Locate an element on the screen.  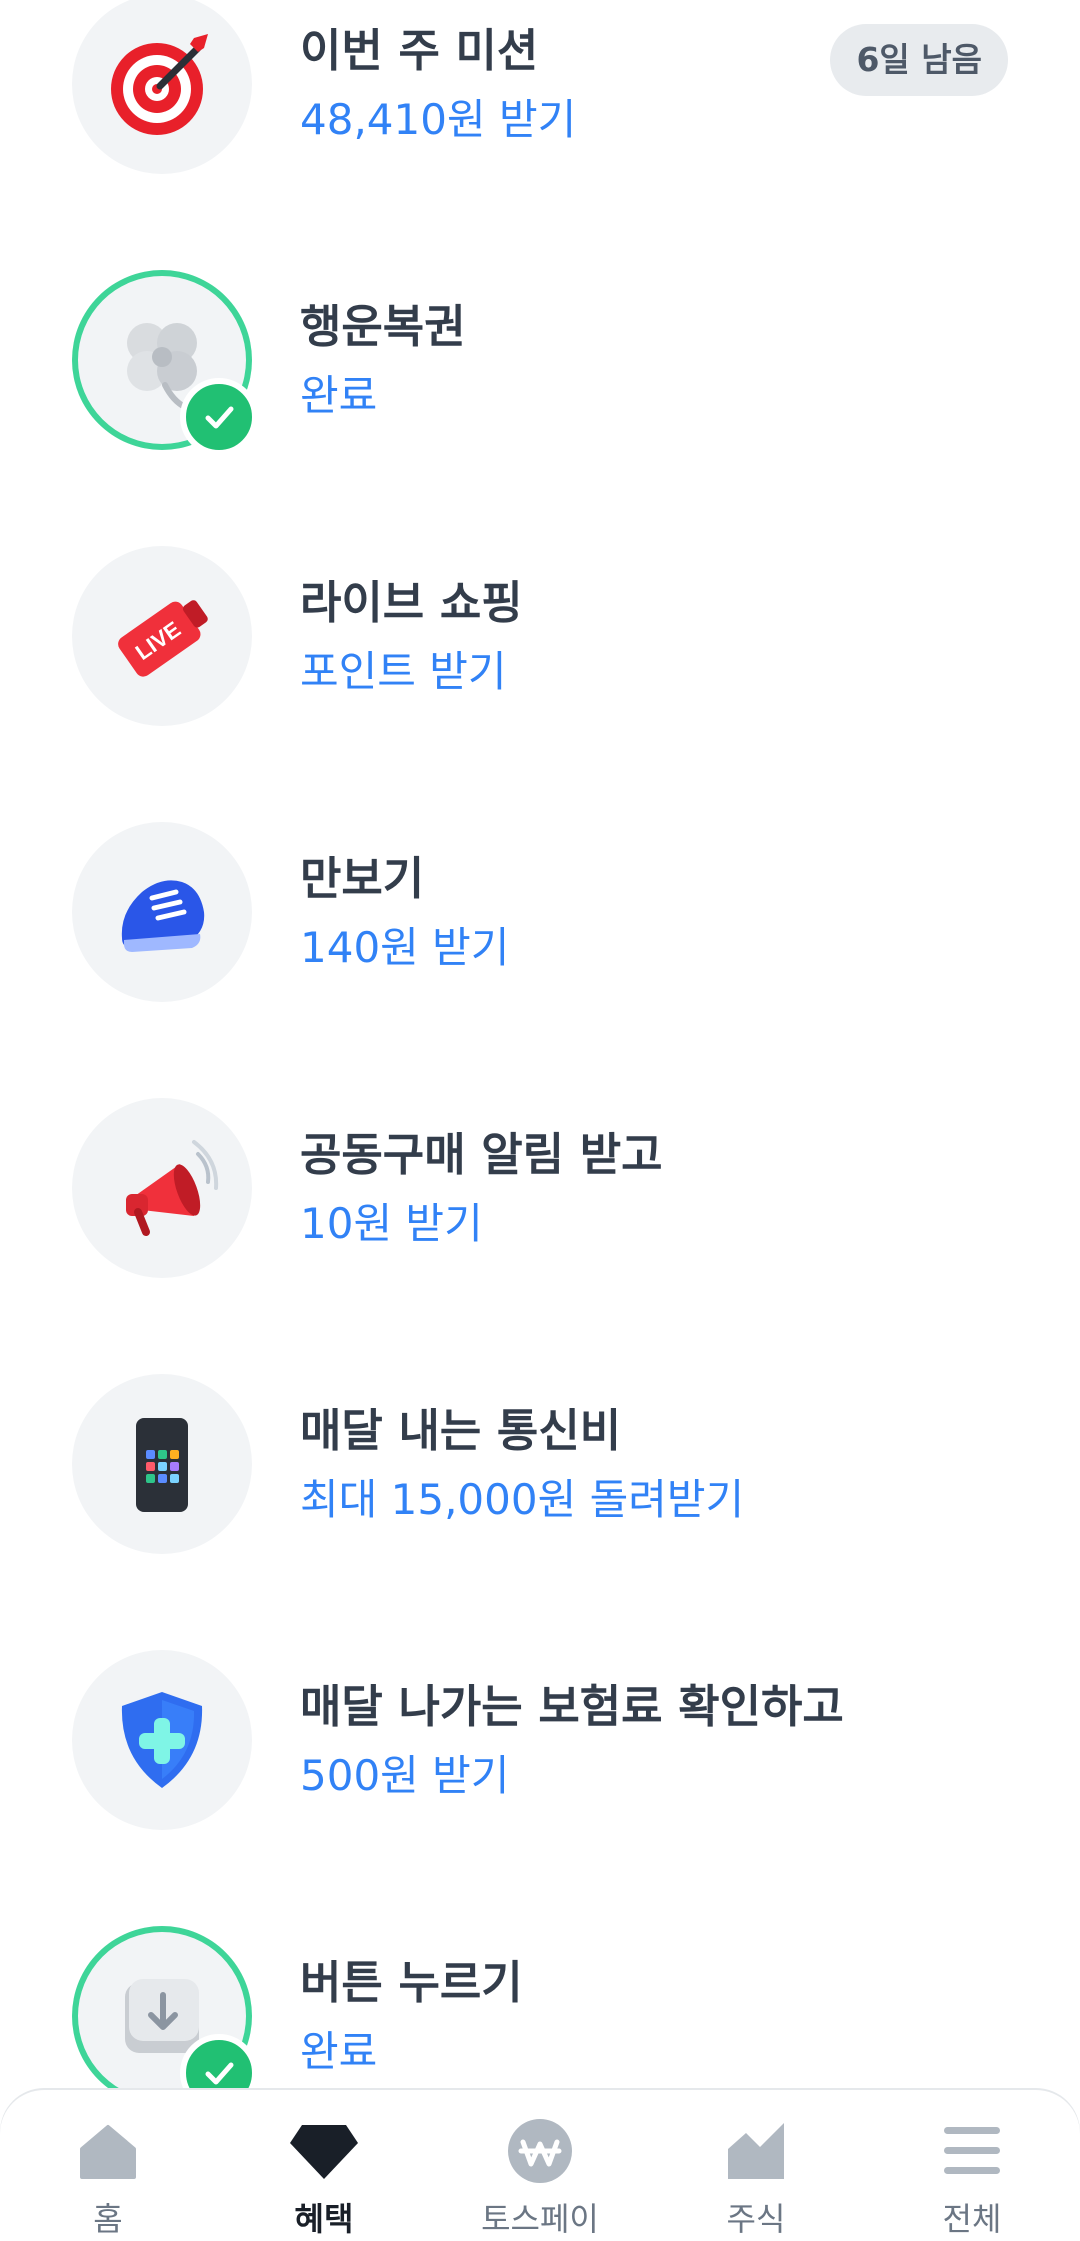
tab-tosspay: 토스페이 is located at coordinates (540, 2165).